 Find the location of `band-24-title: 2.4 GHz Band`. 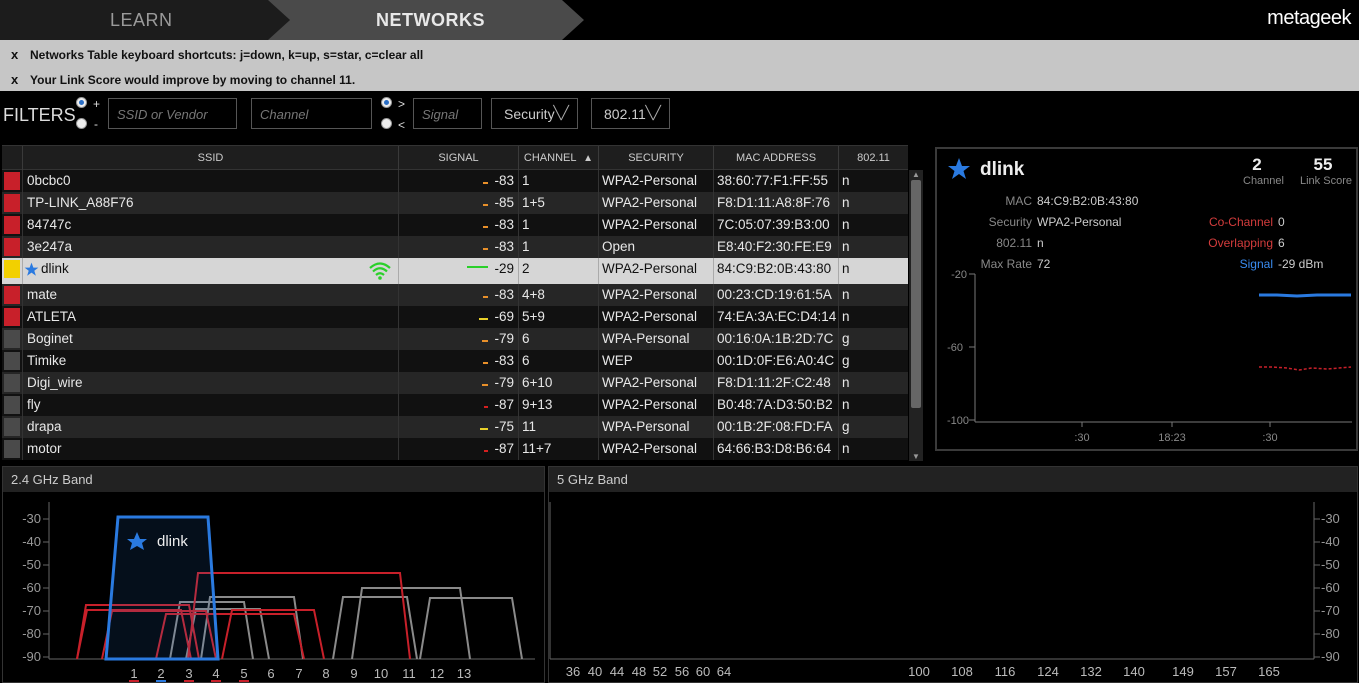

band-24-title: 2.4 GHz Band is located at coordinates (273, 479).